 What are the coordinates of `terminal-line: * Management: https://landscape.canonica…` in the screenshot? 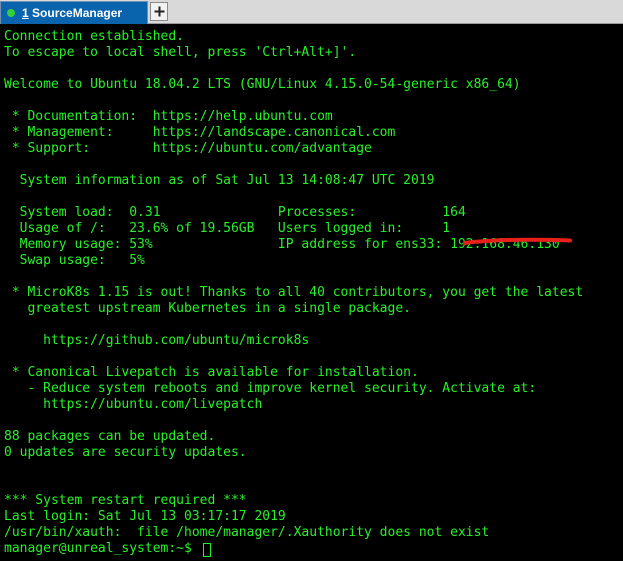 It's located at (200, 132).